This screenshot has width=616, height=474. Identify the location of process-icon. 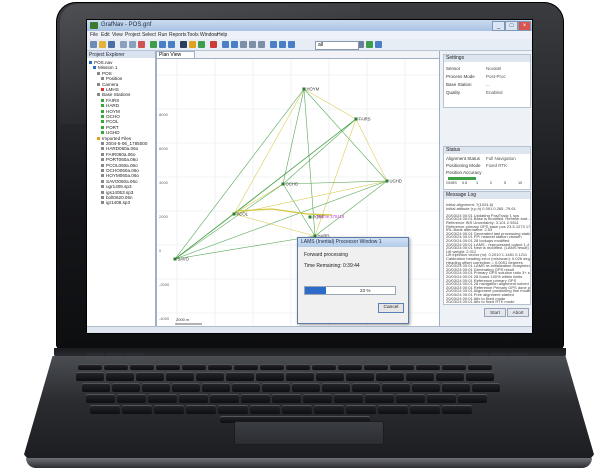
(153, 44).